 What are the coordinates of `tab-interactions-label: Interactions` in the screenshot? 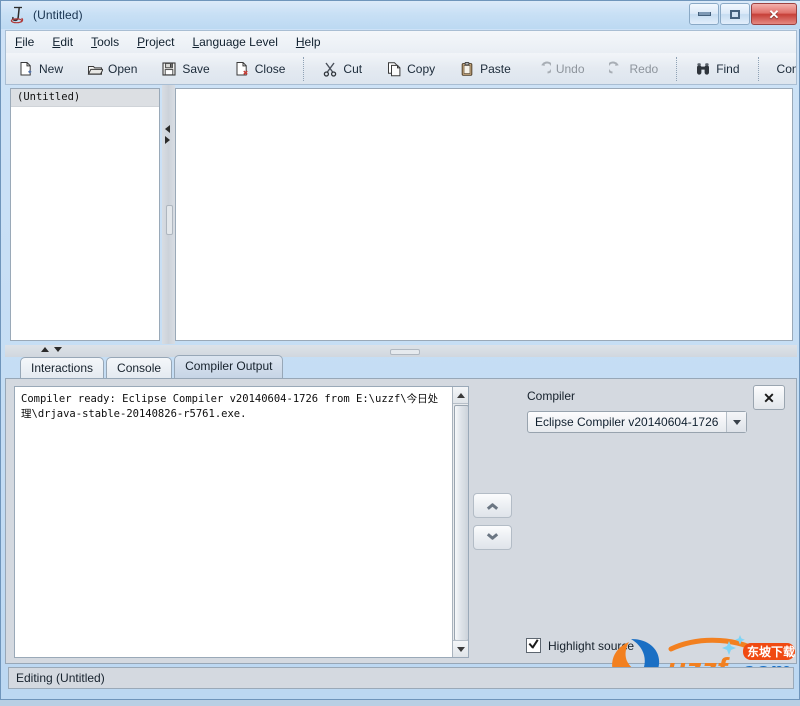 It's located at (62, 368).